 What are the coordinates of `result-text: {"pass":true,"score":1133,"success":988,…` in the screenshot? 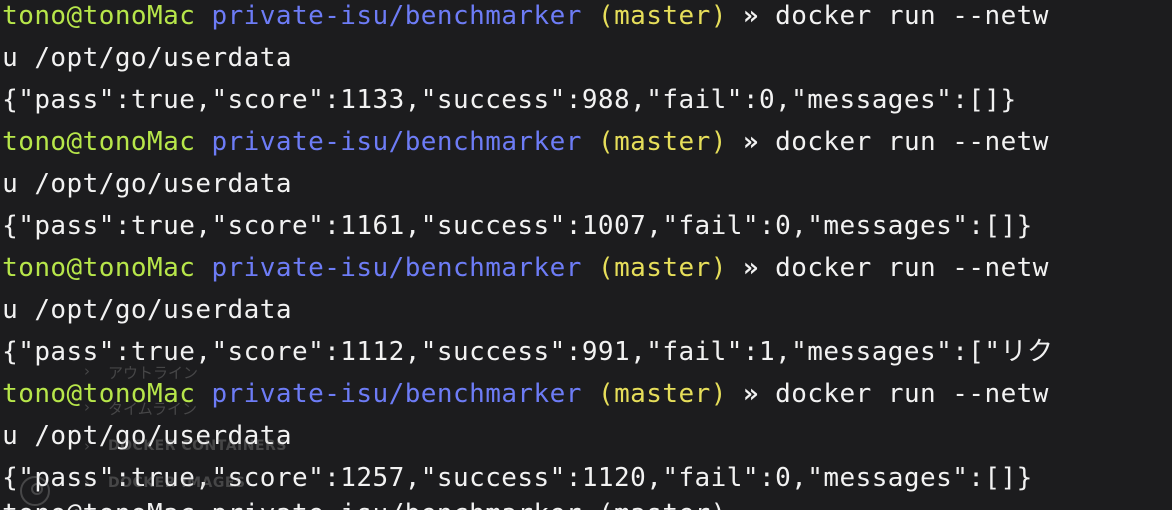 It's located at (509, 100).